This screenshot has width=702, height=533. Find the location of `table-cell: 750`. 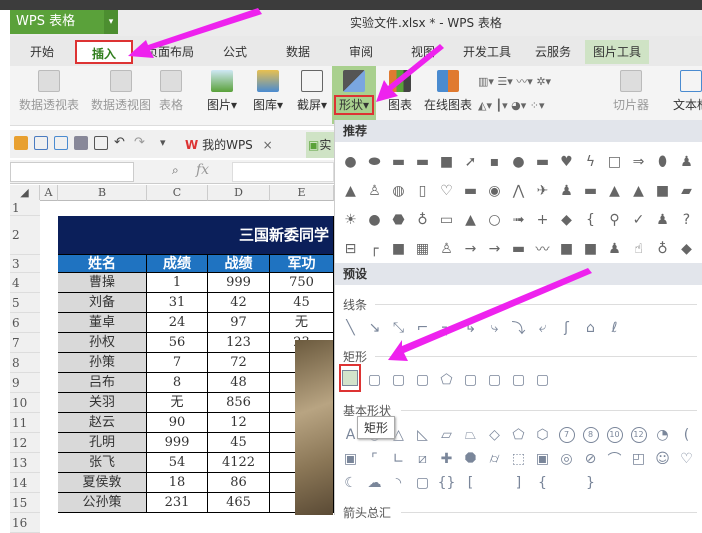

table-cell: 750 is located at coordinates (302, 283).